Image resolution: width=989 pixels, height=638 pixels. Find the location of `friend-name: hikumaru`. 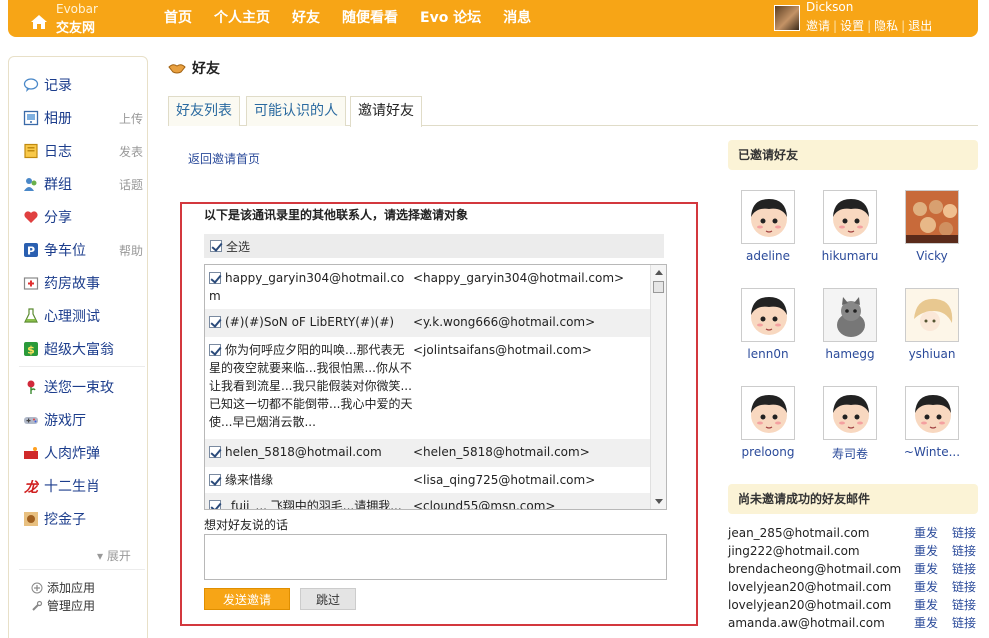

friend-name: hikumaru is located at coordinates (850, 256).